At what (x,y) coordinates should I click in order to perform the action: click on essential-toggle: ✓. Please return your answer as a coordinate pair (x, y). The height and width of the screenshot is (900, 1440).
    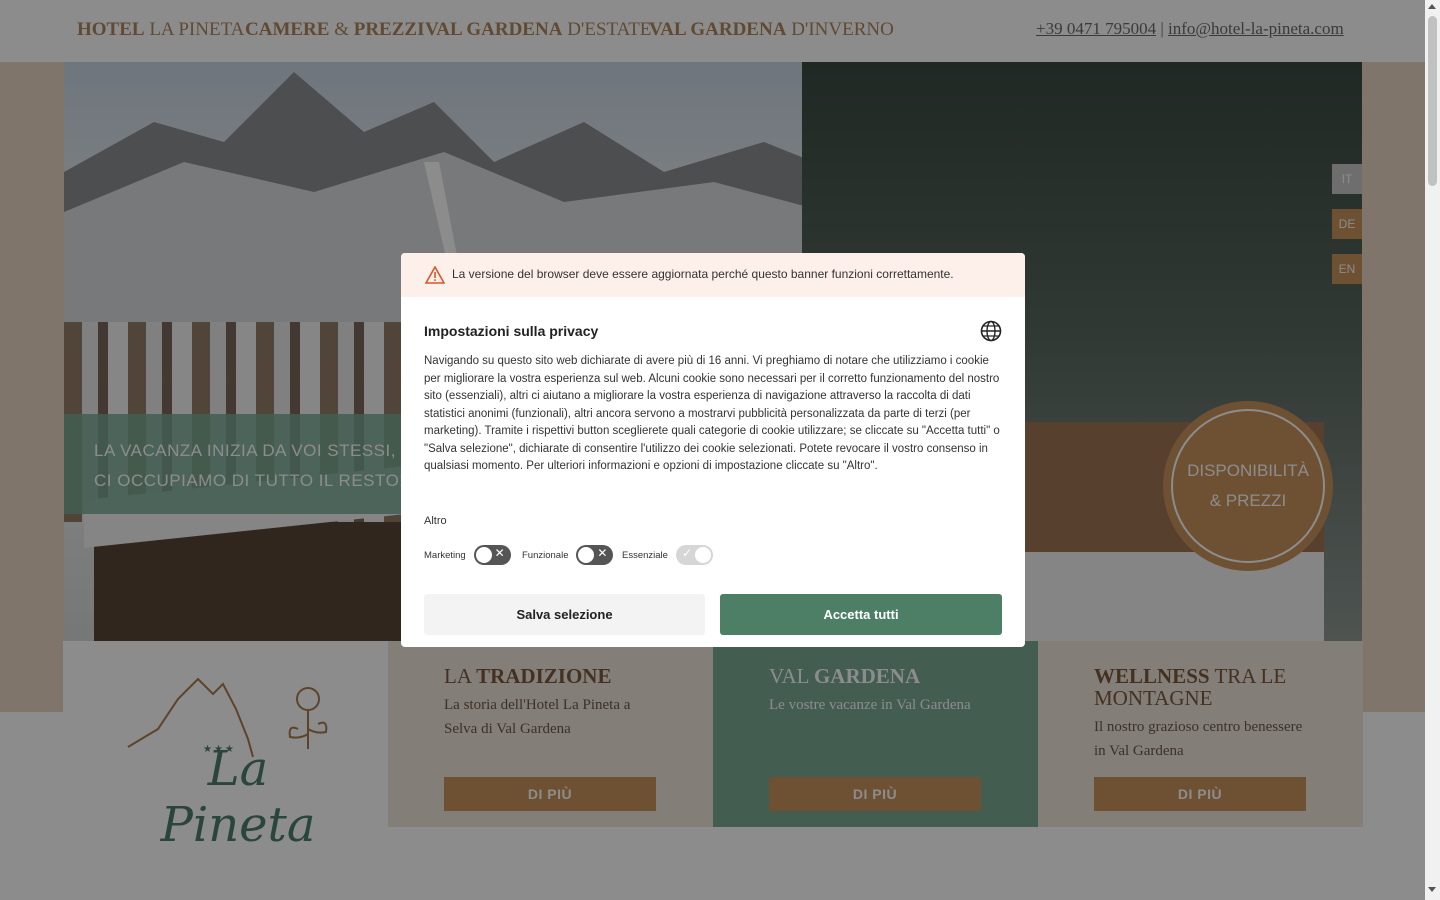
    Looking at the image, I should click on (694, 555).